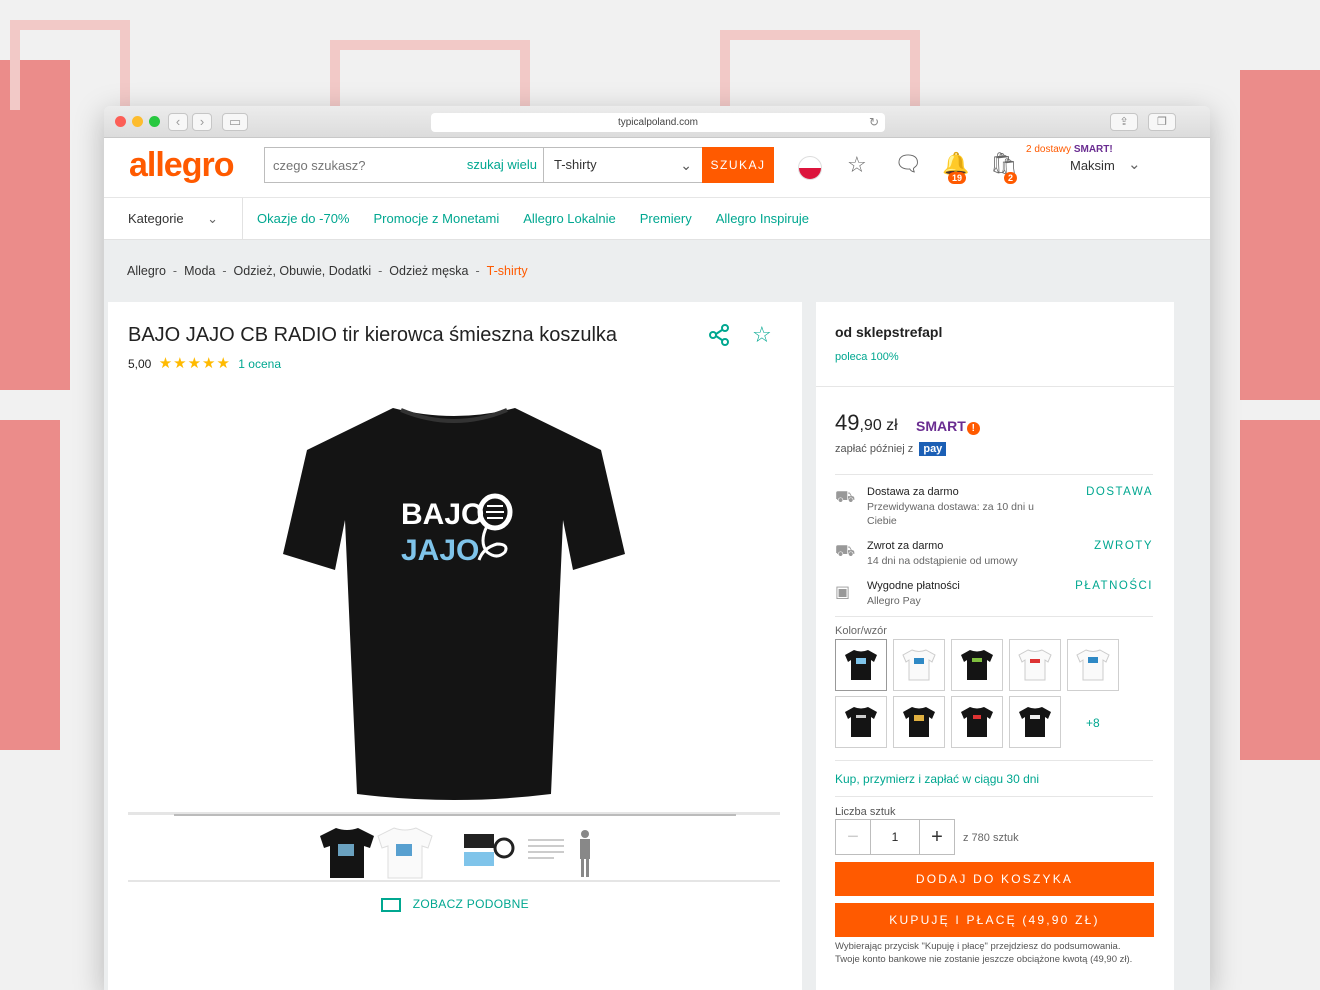  I want to click on address-bar: typicalpoland.com ↻, so click(658, 122).